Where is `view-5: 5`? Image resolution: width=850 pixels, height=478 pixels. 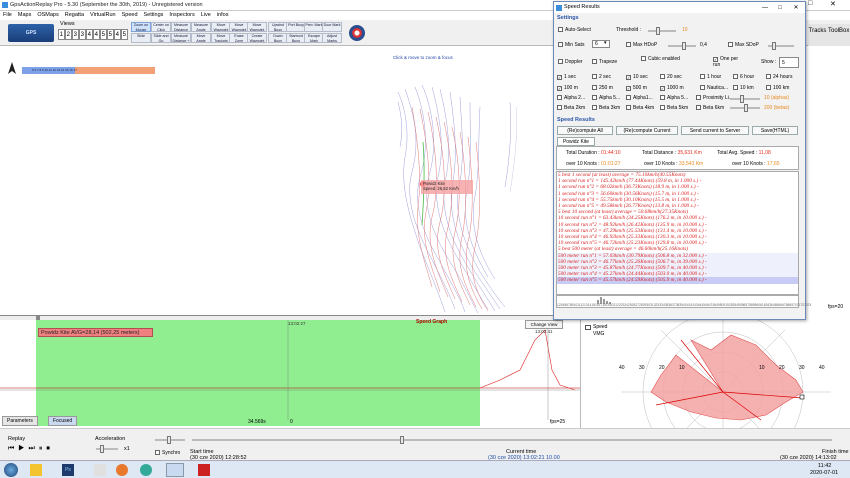
view-5: 5 is located at coordinates (103, 34).